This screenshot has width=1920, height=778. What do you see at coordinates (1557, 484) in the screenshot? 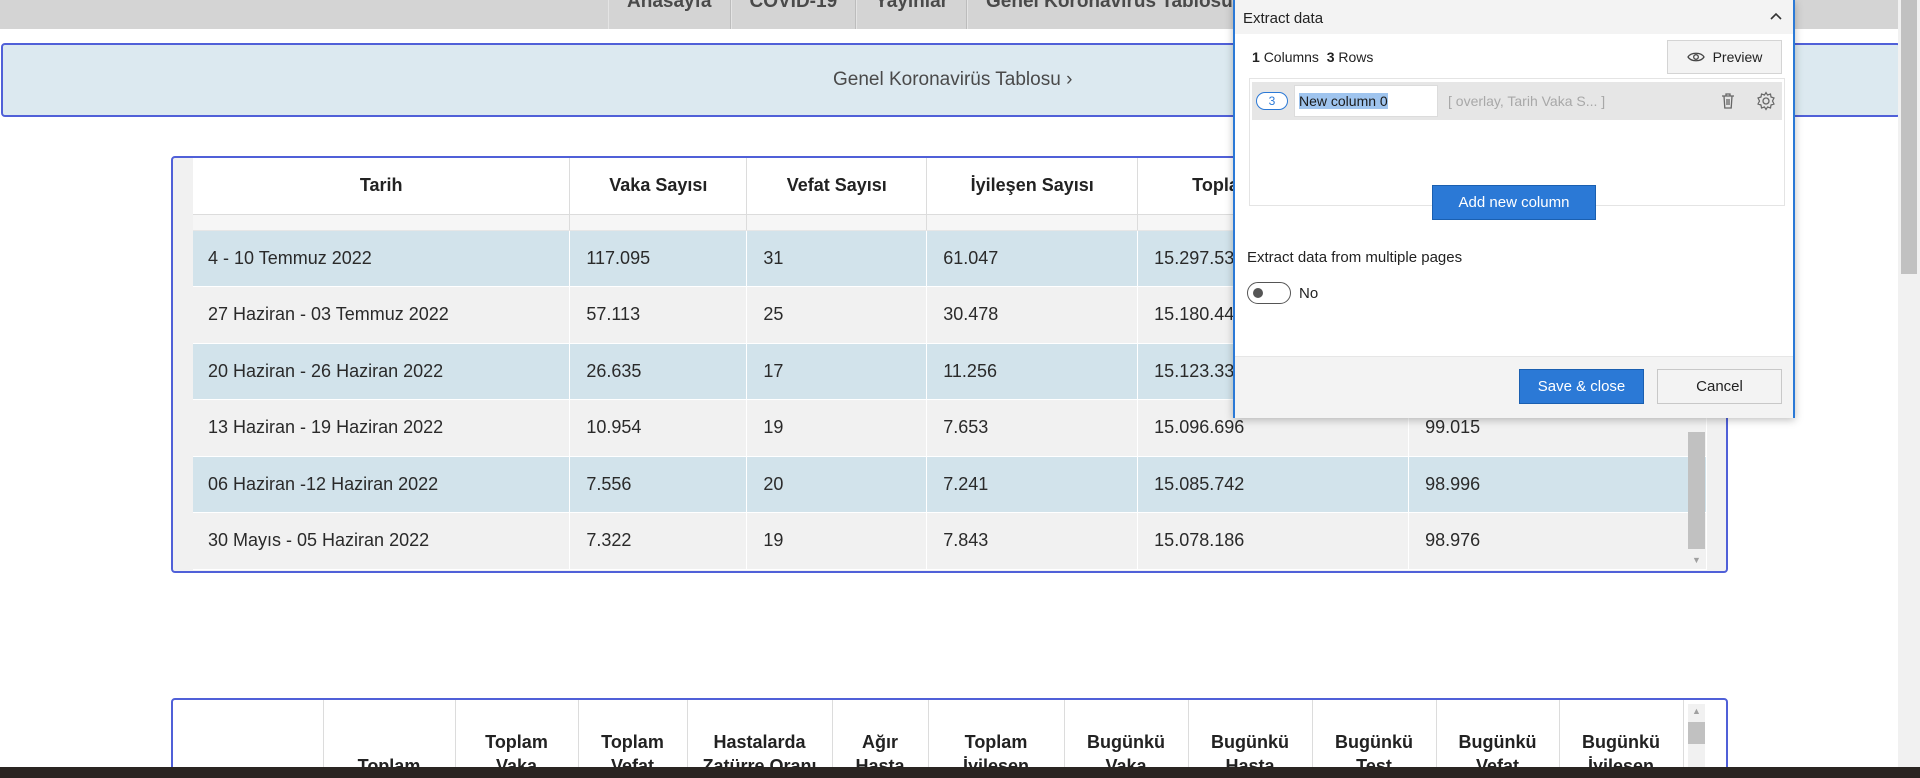
I see `table-cell: 98.996` at bounding box center [1557, 484].